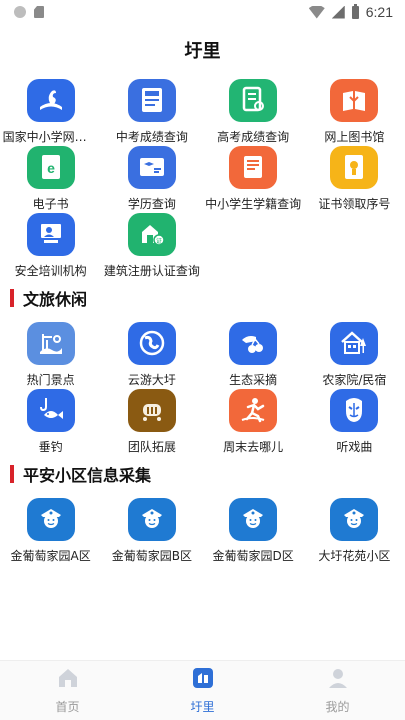  What do you see at coordinates (50, 270) in the screenshot?
I see `service-tile-label: 安全培训机构` at bounding box center [50, 270].